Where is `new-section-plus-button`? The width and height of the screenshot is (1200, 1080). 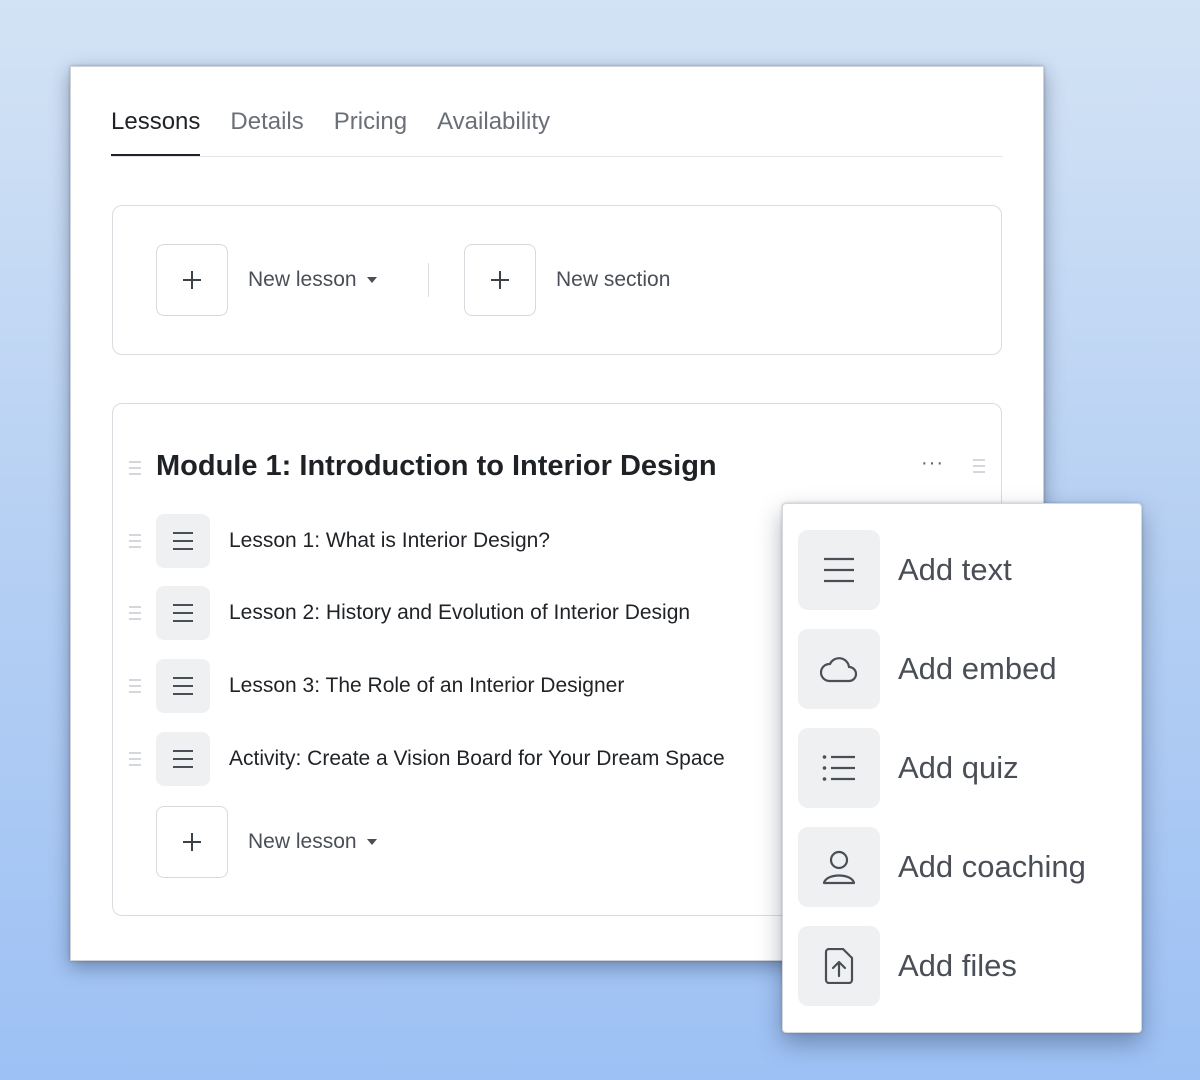 new-section-plus-button is located at coordinates (500, 280).